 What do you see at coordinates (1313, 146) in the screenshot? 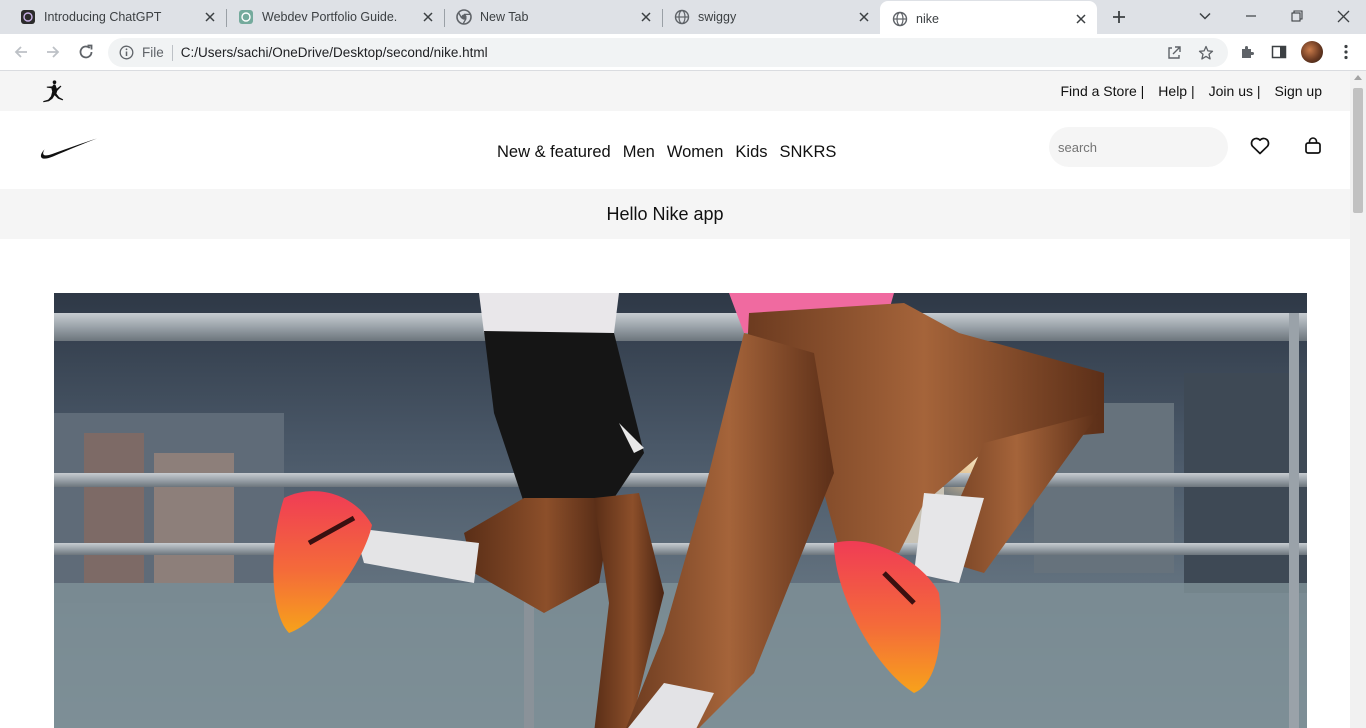
I see `shopping-bag-icon` at bounding box center [1313, 146].